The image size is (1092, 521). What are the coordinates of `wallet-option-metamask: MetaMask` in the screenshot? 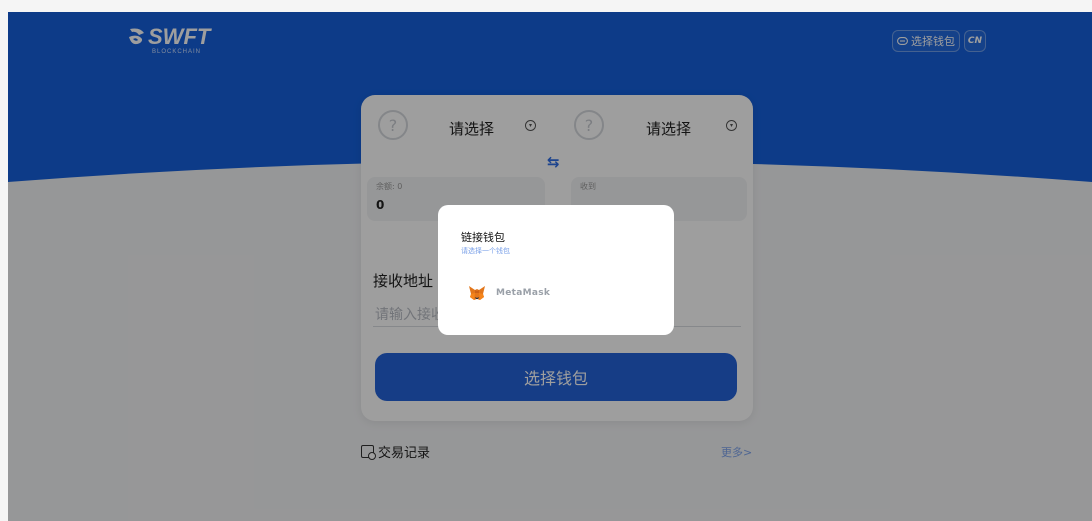 It's located at (509, 293).